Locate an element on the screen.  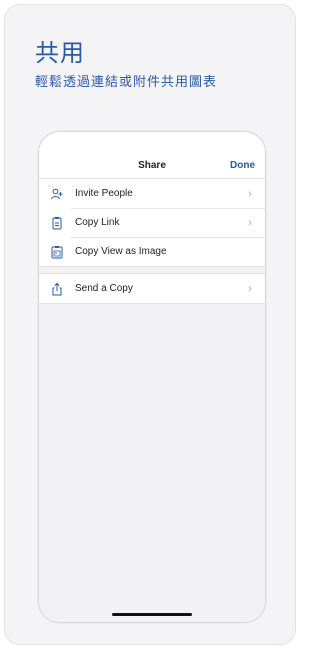
copy-view-as-image-row: Copy View as Image is located at coordinates (152, 251).